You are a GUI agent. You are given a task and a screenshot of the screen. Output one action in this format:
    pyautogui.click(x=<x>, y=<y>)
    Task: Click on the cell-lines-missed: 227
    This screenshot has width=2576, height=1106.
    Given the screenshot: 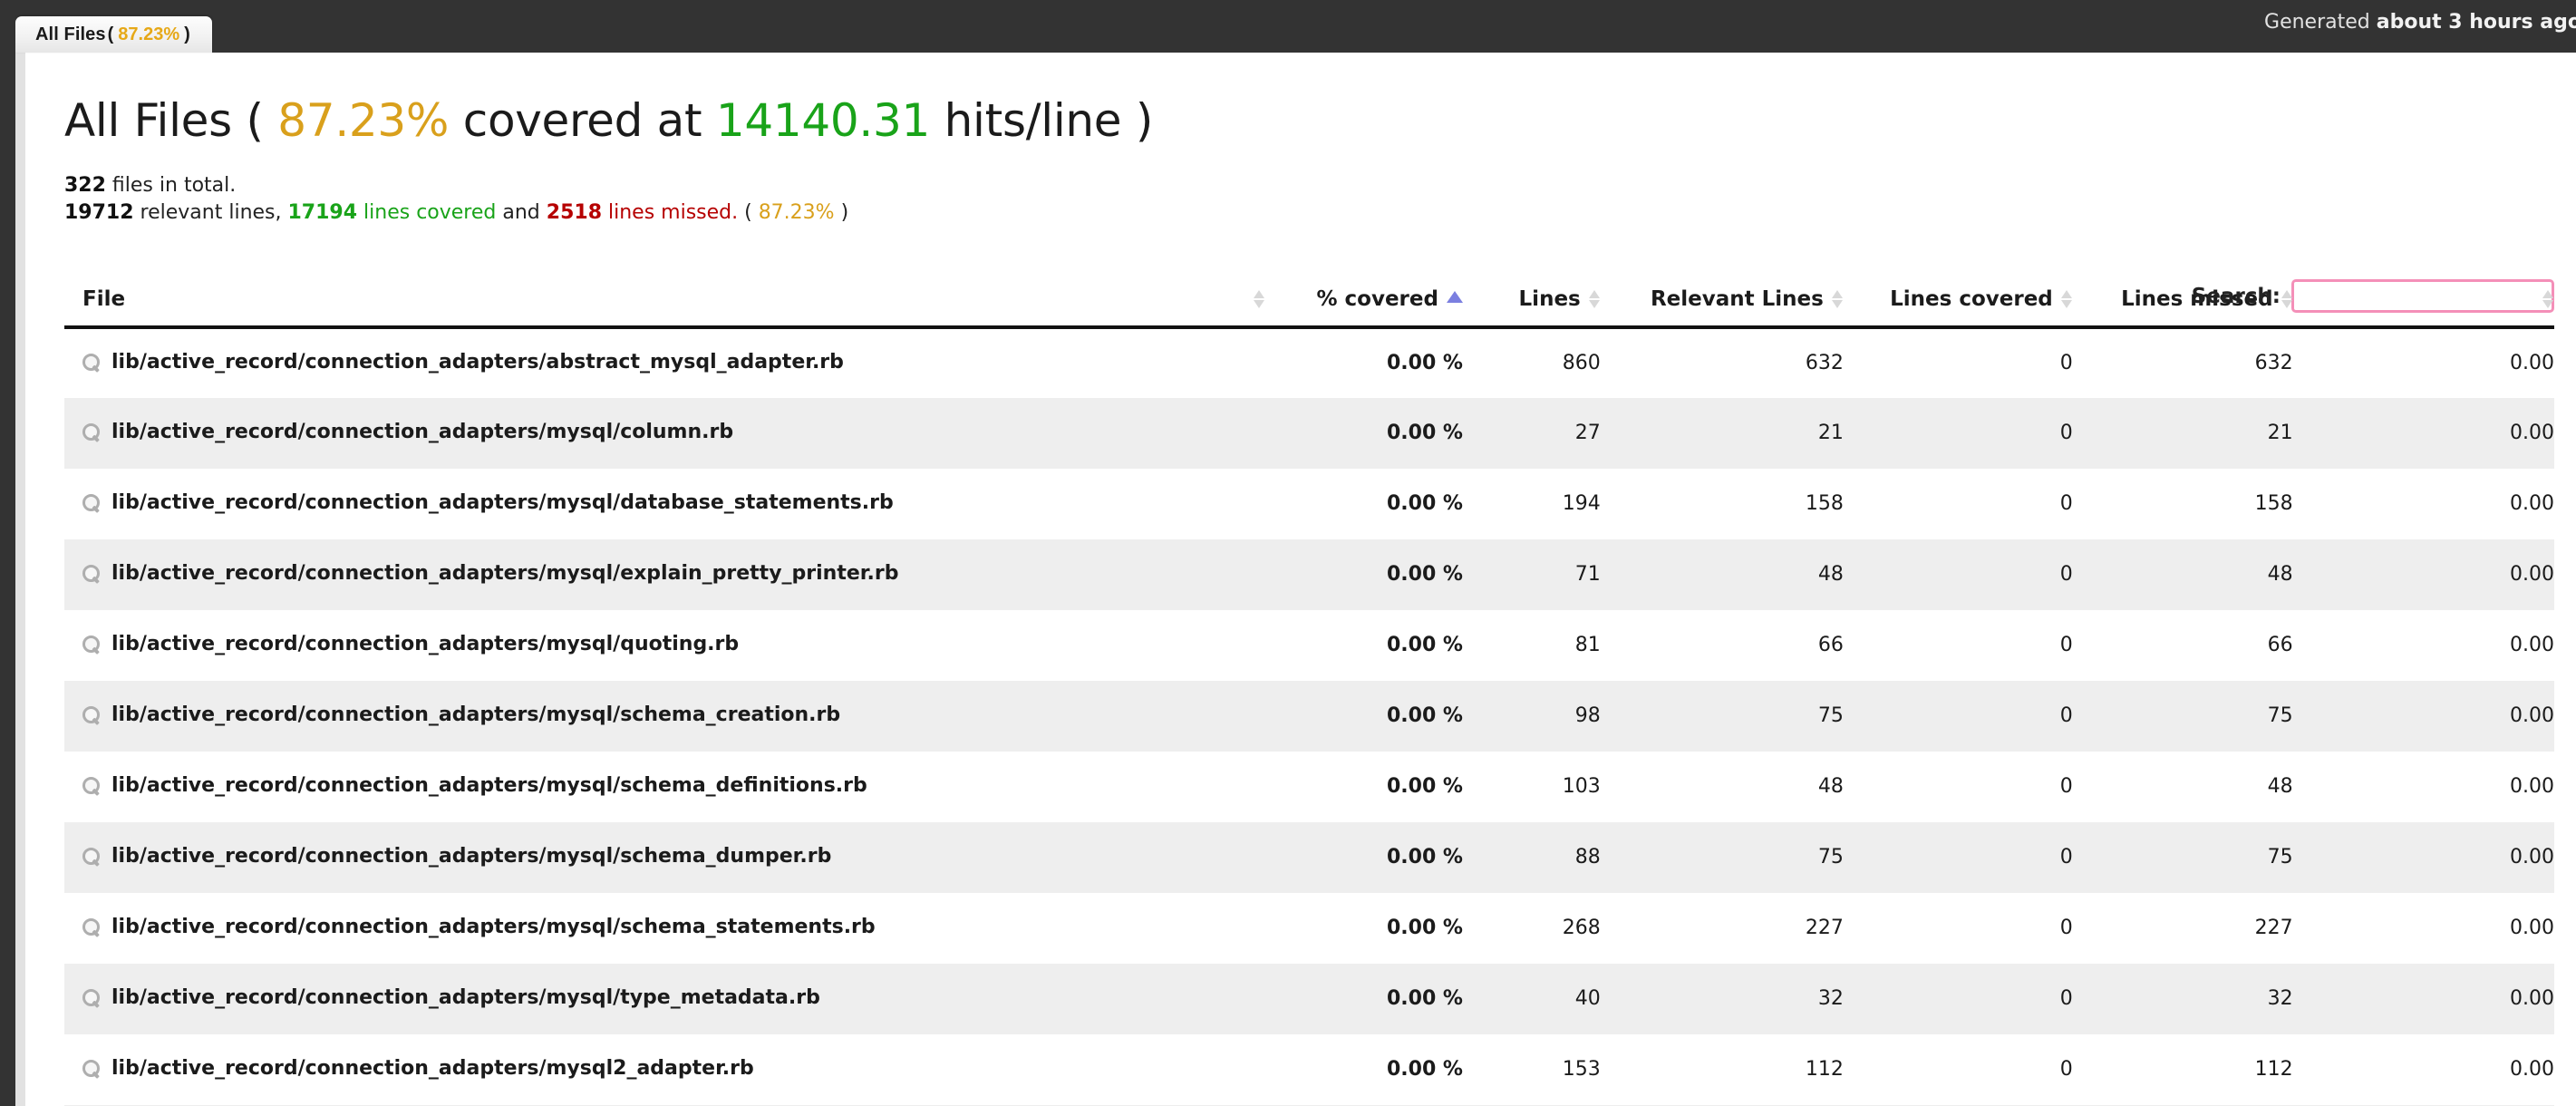 What is the action you would take?
    pyautogui.click(x=2273, y=928)
    